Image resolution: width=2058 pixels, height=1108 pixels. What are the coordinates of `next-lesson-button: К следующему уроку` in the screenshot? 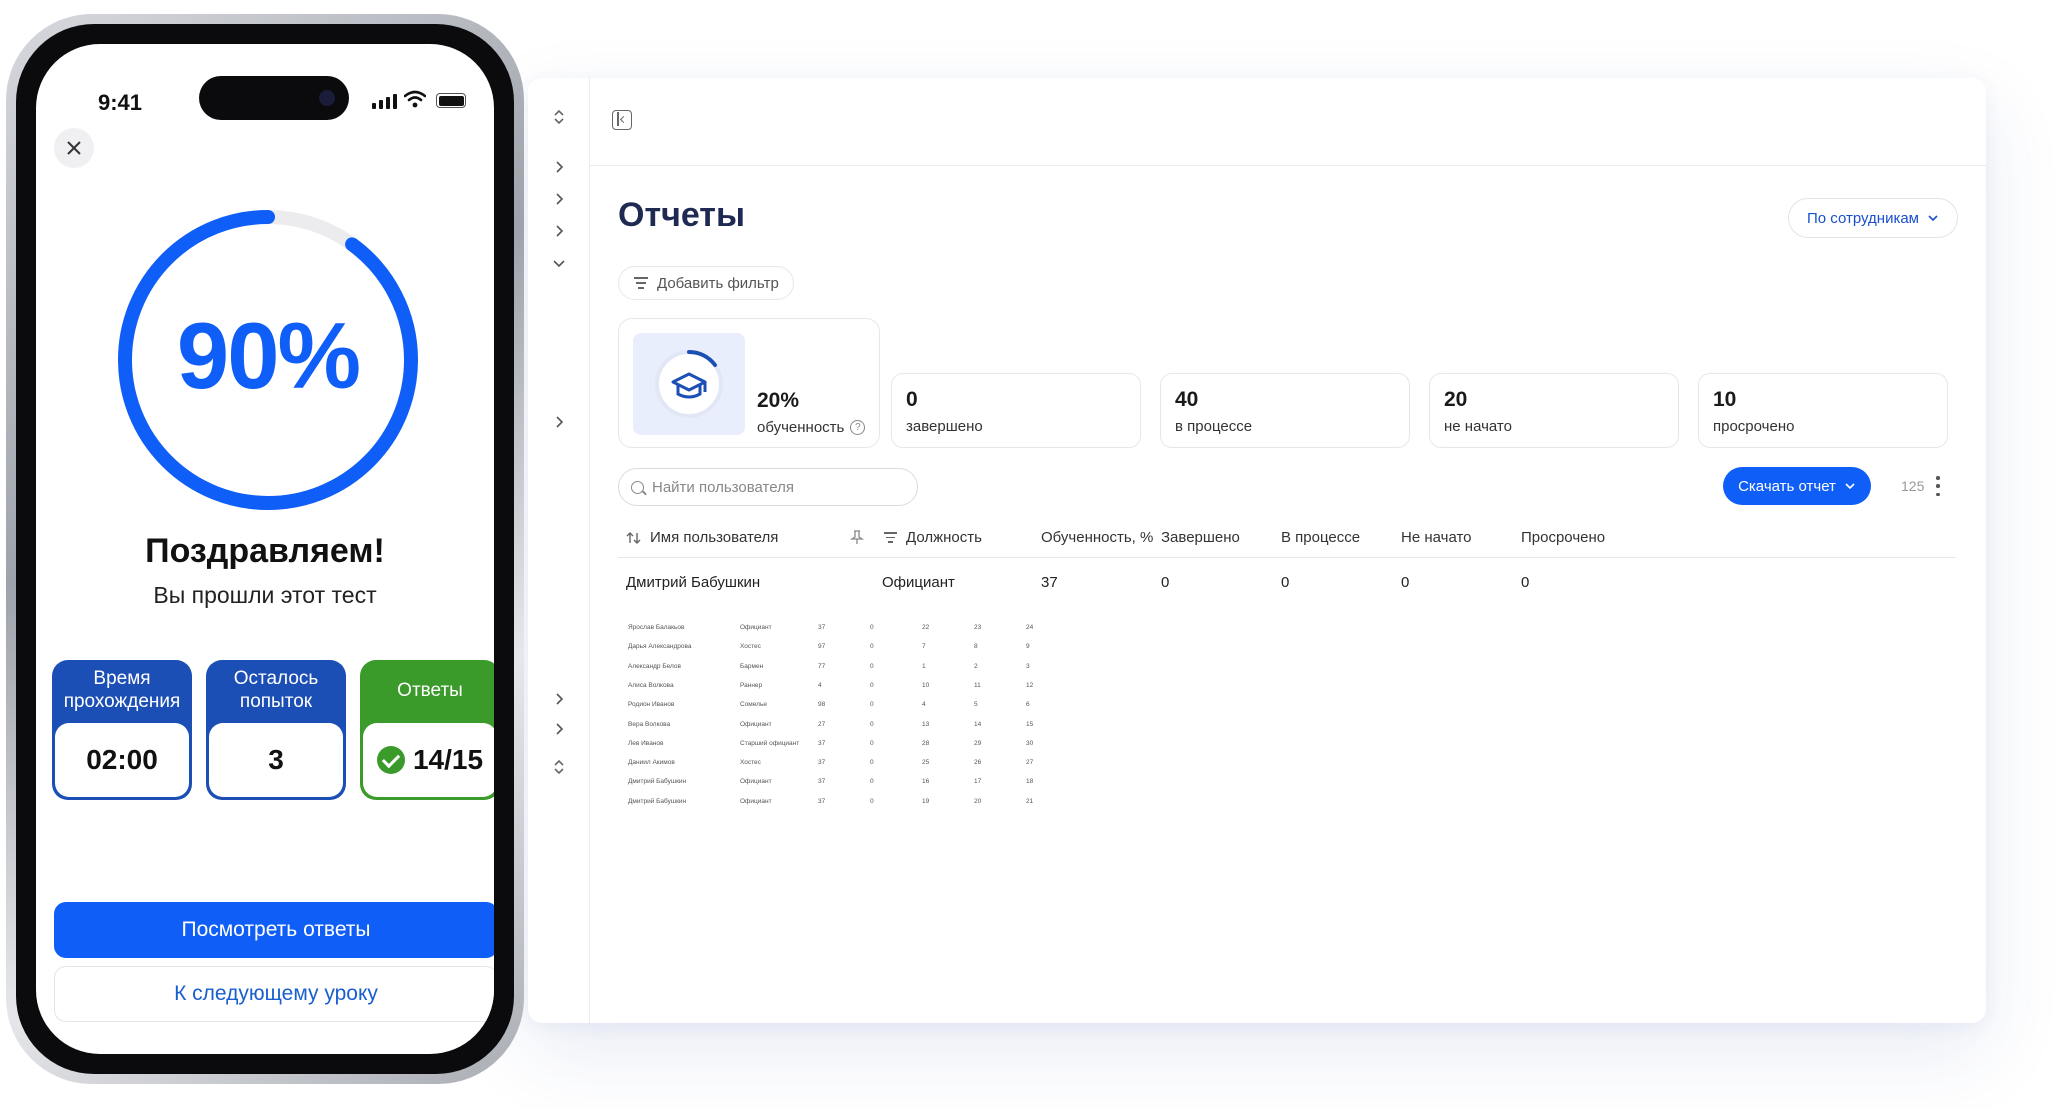 It's located at (274, 994).